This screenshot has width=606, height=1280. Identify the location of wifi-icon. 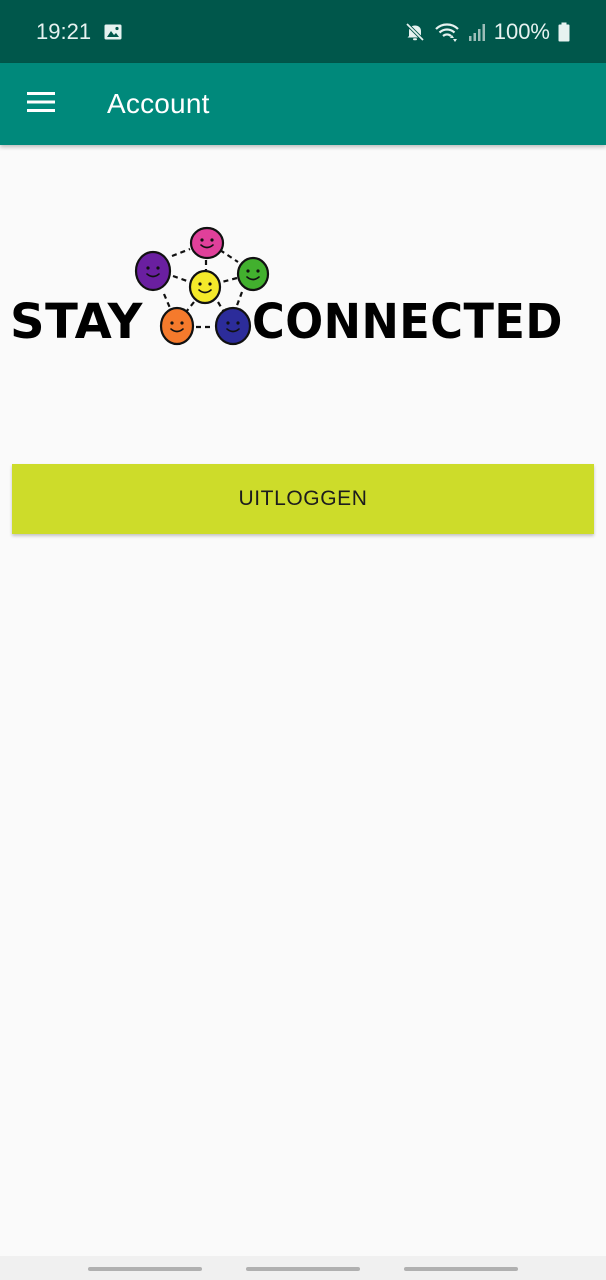
(447, 32).